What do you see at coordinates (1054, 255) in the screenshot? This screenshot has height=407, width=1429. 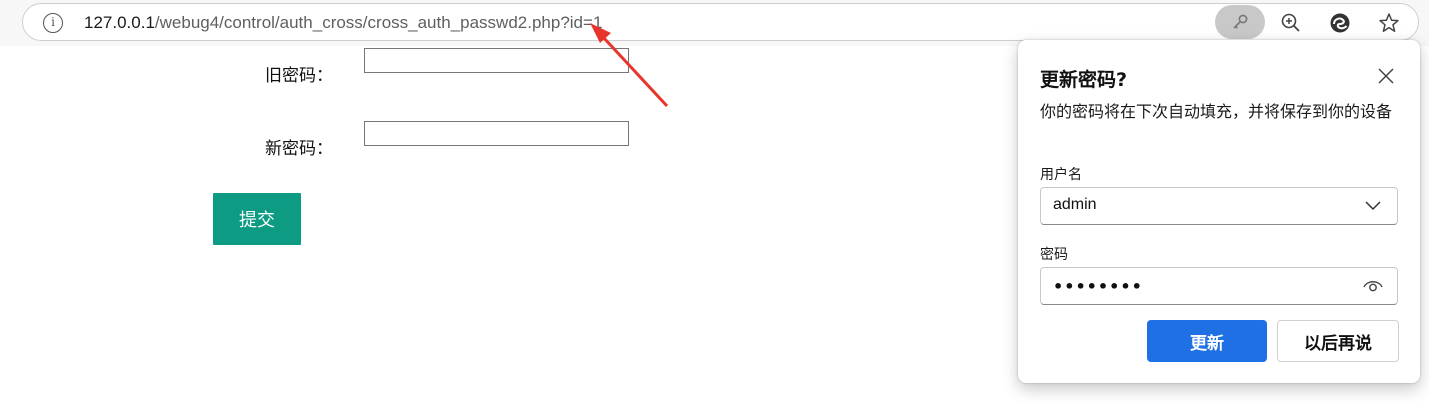 I see `password-label: 密码` at bounding box center [1054, 255].